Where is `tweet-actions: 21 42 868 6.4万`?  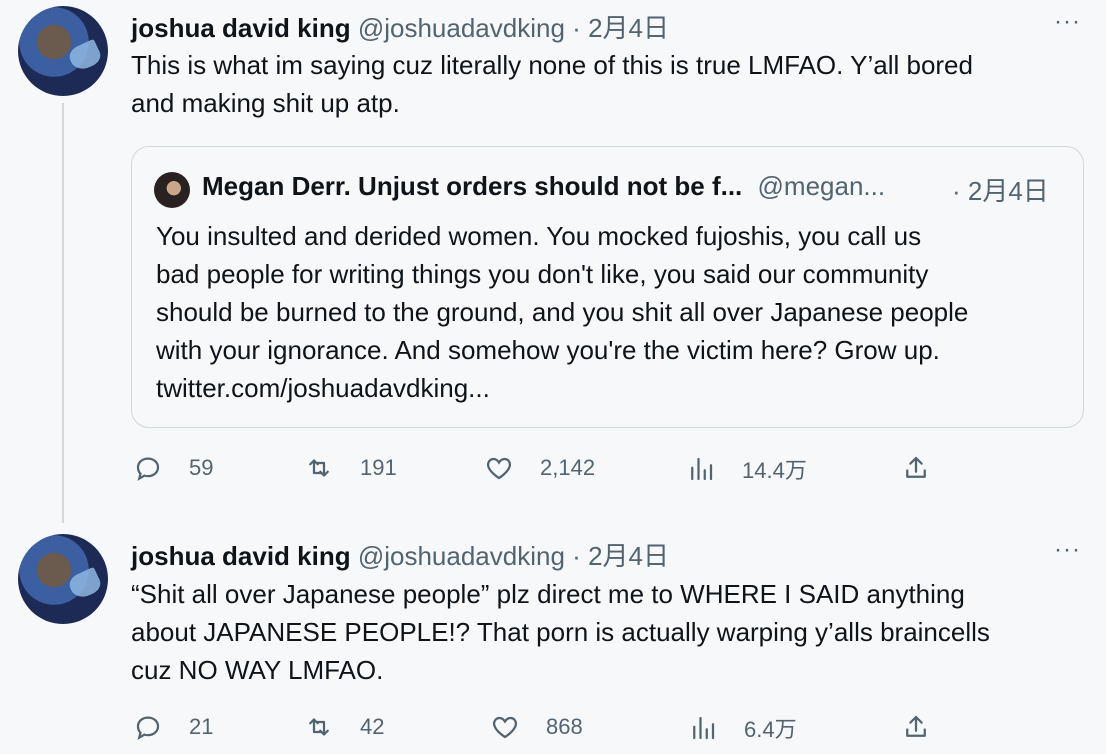
tweet-actions: 21 42 868 6.4万 is located at coordinates (553, 732).